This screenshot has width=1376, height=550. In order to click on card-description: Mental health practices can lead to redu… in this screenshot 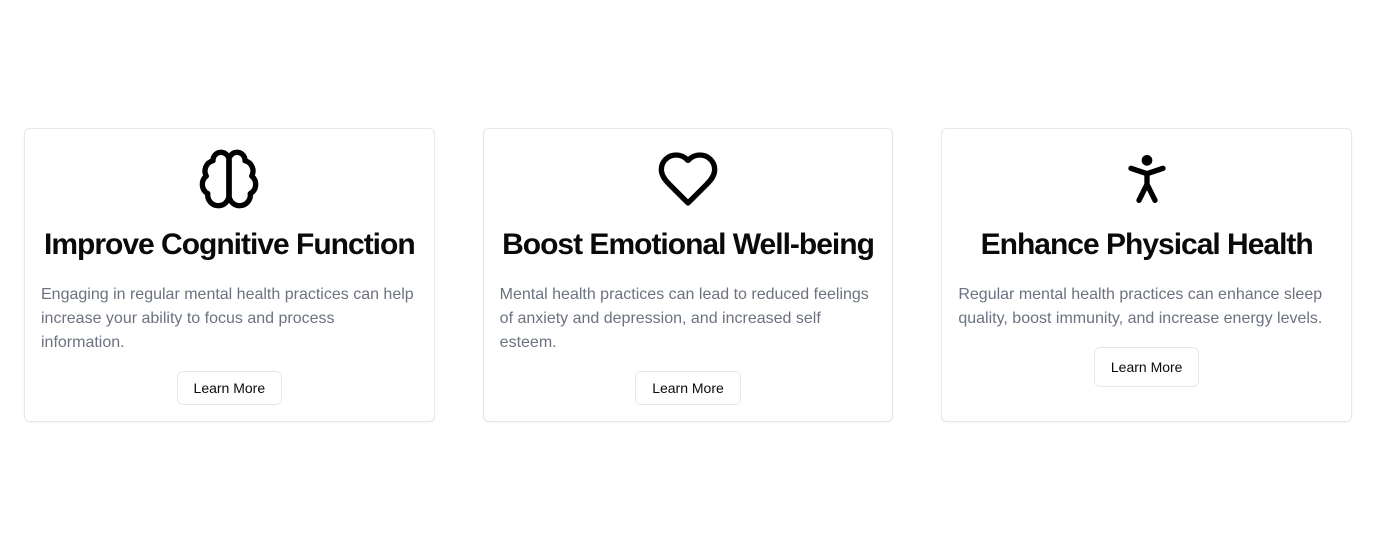, I will do `click(684, 318)`.